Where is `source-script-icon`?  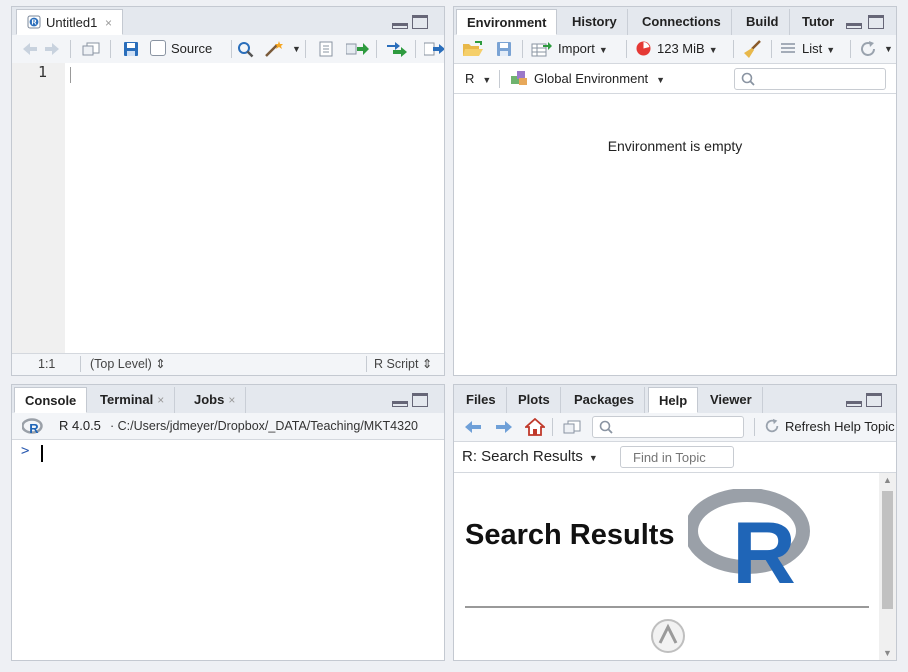 source-script-icon is located at coordinates (434, 49).